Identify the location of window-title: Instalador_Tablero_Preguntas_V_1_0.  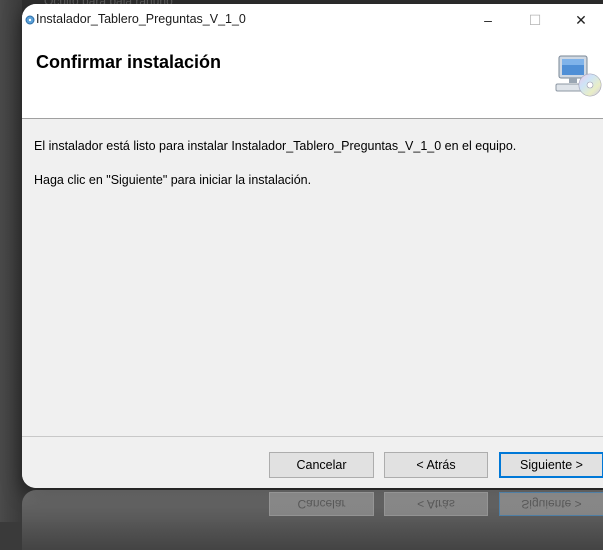
(141, 19).